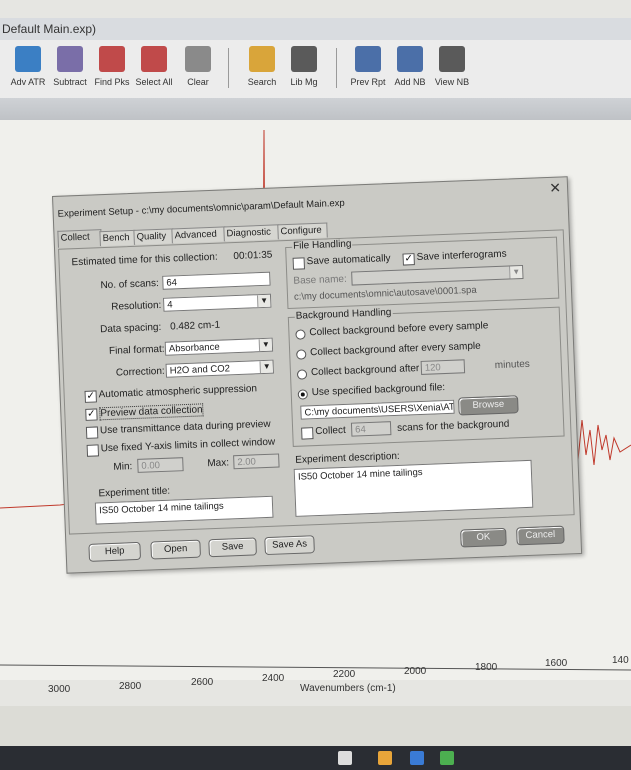 This screenshot has height=770, width=631. What do you see at coordinates (130, 328) in the screenshot?
I see `spacing-label: Data spacing:` at bounding box center [130, 328].